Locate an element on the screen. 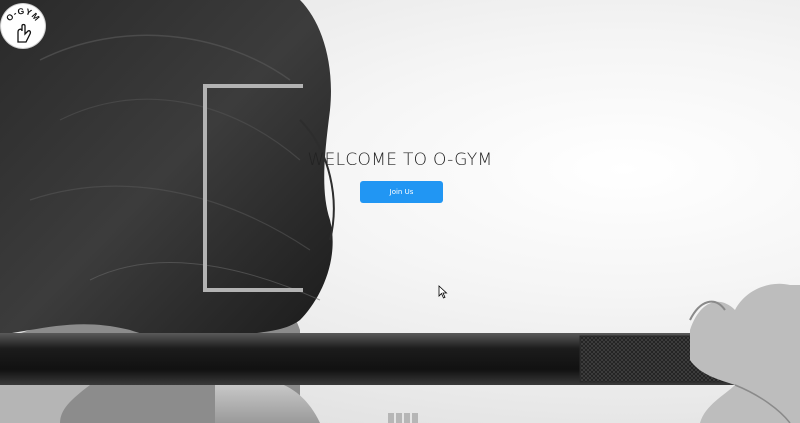  flexed-arm-icon: O-GYM is located at coordinates (23, 24).